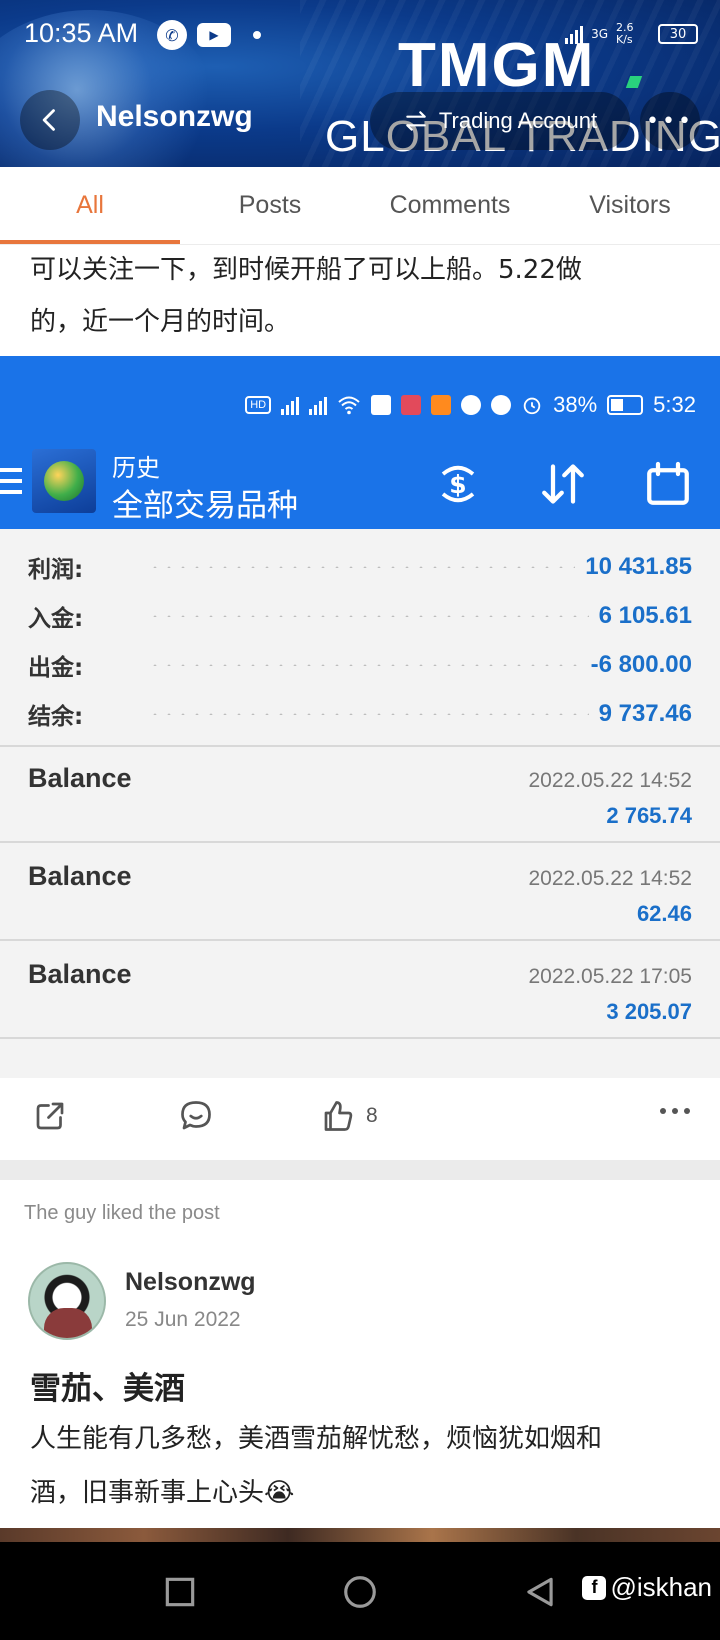 This screenshot has width=720, height=1640. What do you see at coordinates (122, 1213) in the screenshot?
I see `activity-label: The guy liked the post` at bounding box center [122, 1213].